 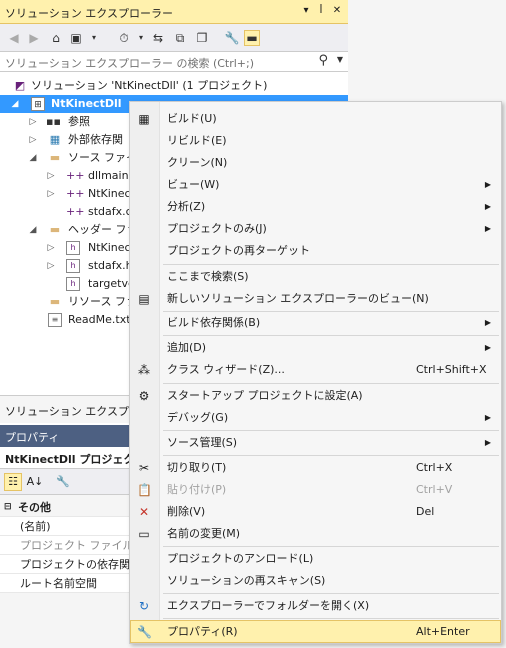 I want to click on collapse-all-icon: ⧉, so click(x=180, y=38).